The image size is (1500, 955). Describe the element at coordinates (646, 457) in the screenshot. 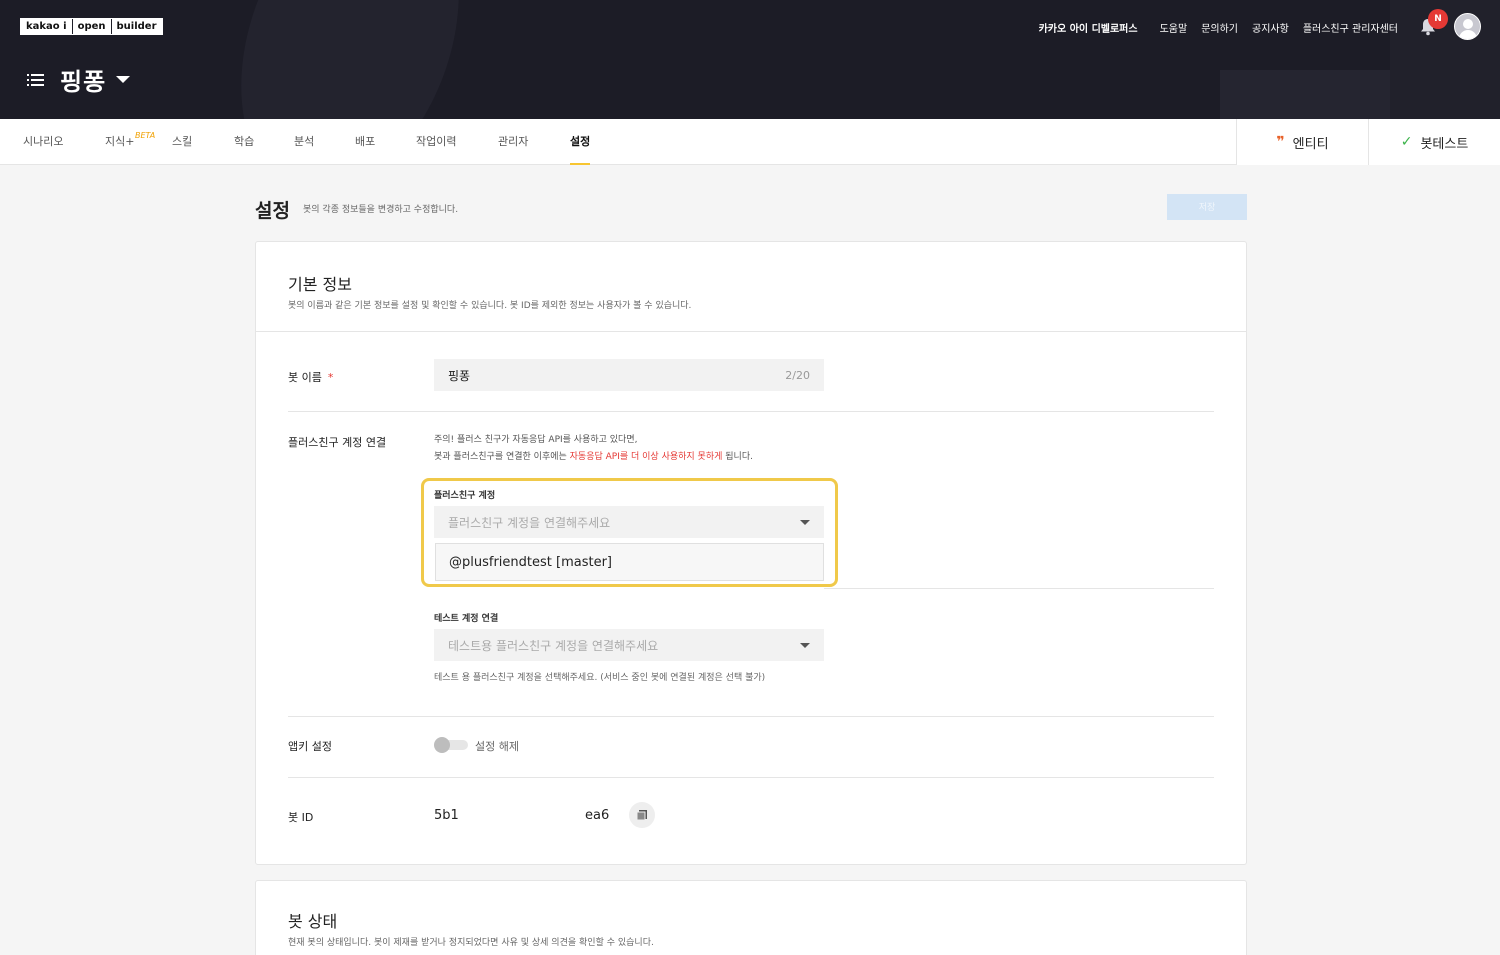

I see `notice-warning: 자동응답 API를 더 이상 사용하지 못하게` at that location.